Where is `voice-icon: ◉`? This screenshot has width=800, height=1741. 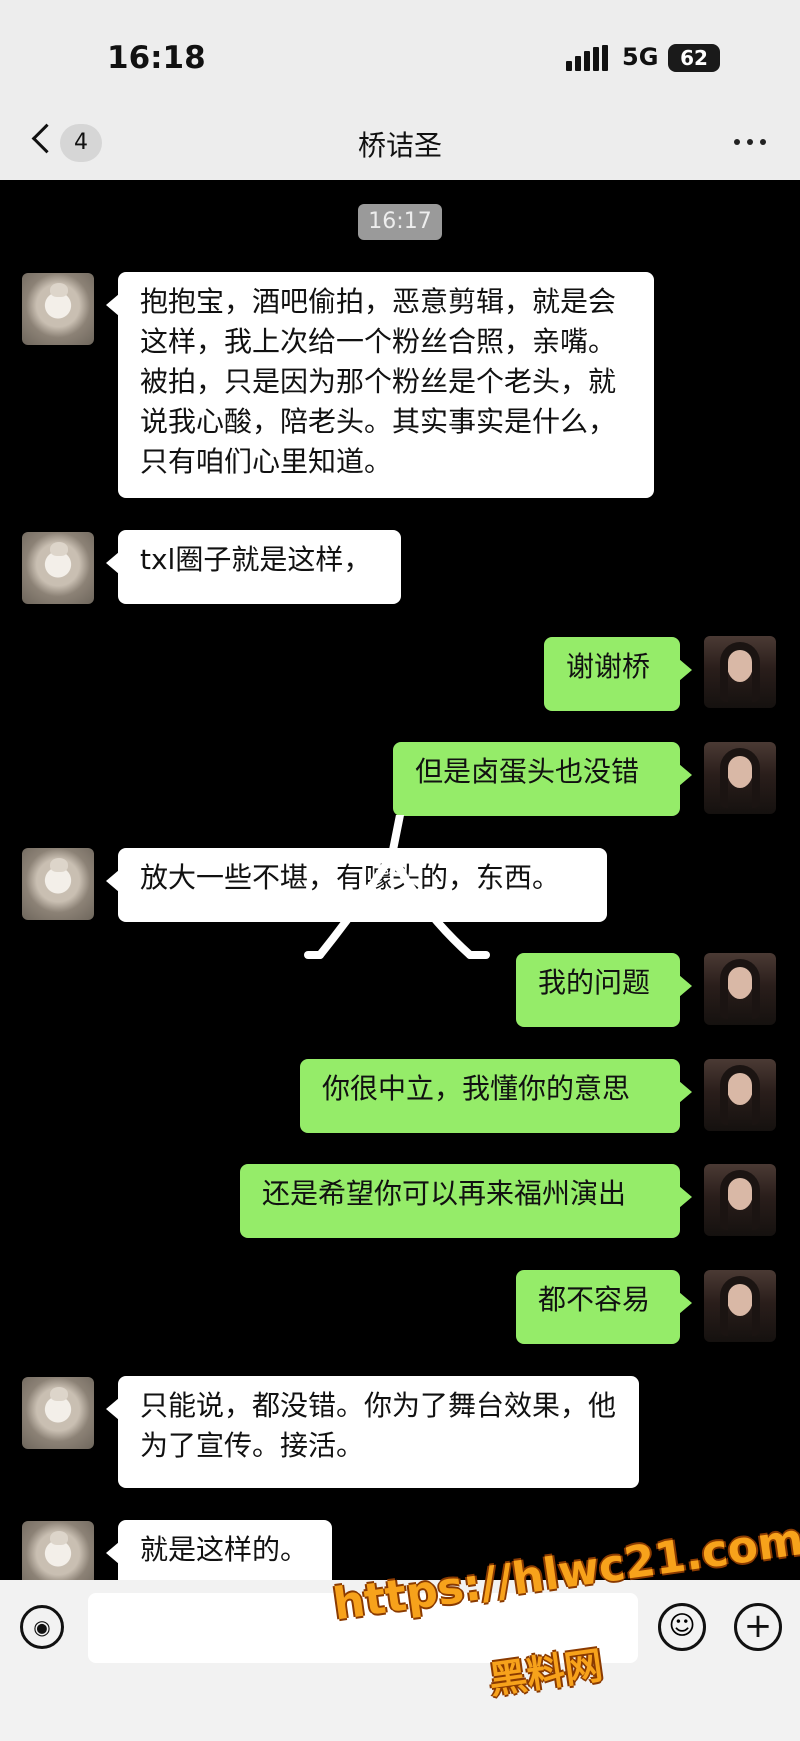 voice-icon: ◉ is located at coordinates (42, 1627).